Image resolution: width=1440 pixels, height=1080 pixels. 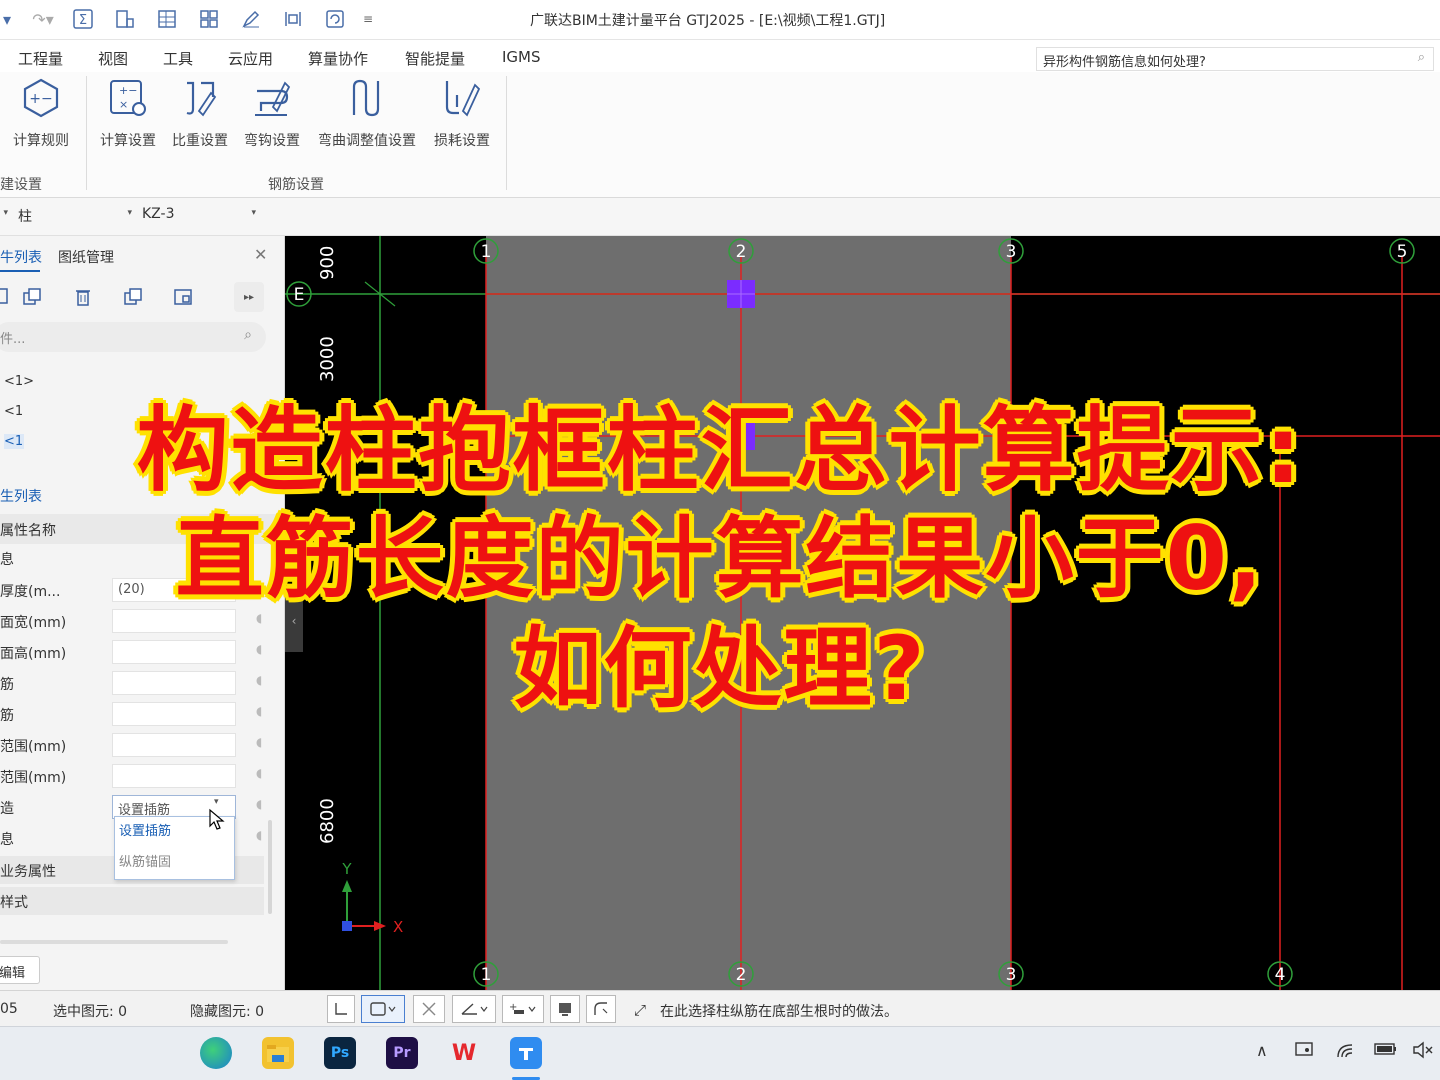 I want to click on density-settings-button: 比重设置, so click(x=200, y=120).